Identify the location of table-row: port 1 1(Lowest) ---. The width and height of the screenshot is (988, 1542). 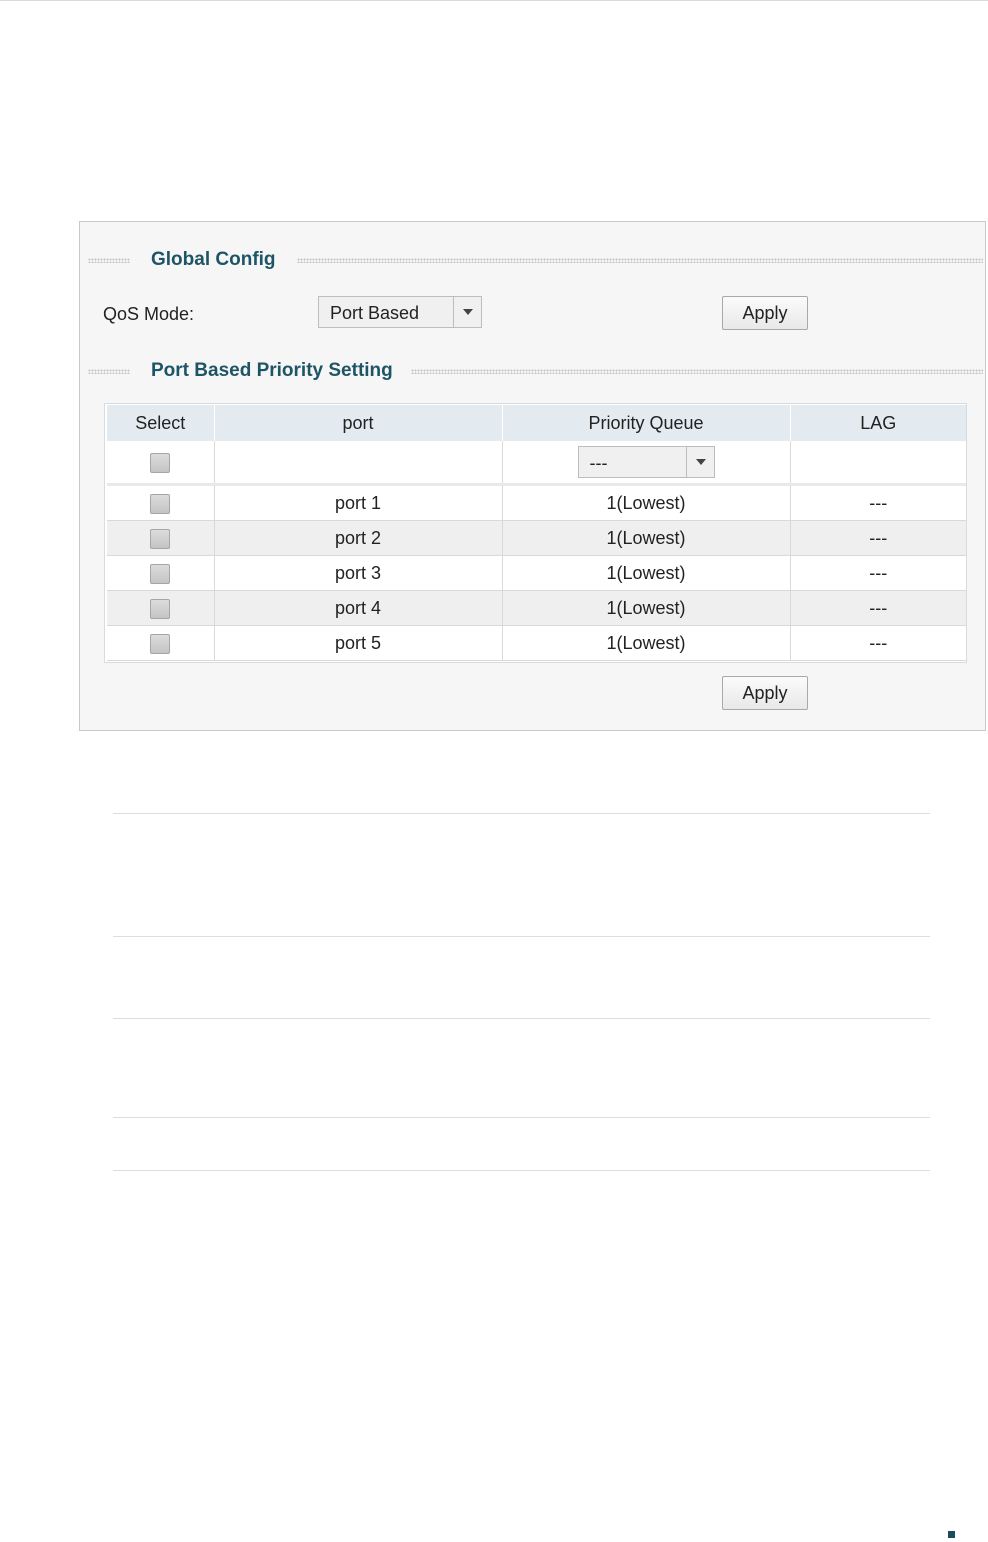
(536, 502).